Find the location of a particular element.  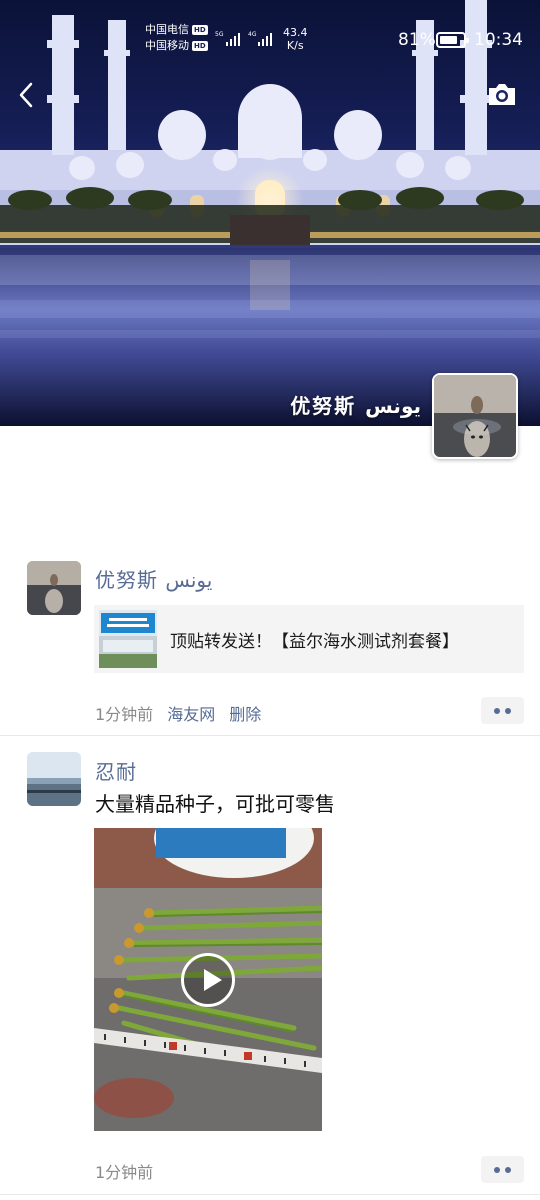

play-icon is located at coordinates (208, 980).